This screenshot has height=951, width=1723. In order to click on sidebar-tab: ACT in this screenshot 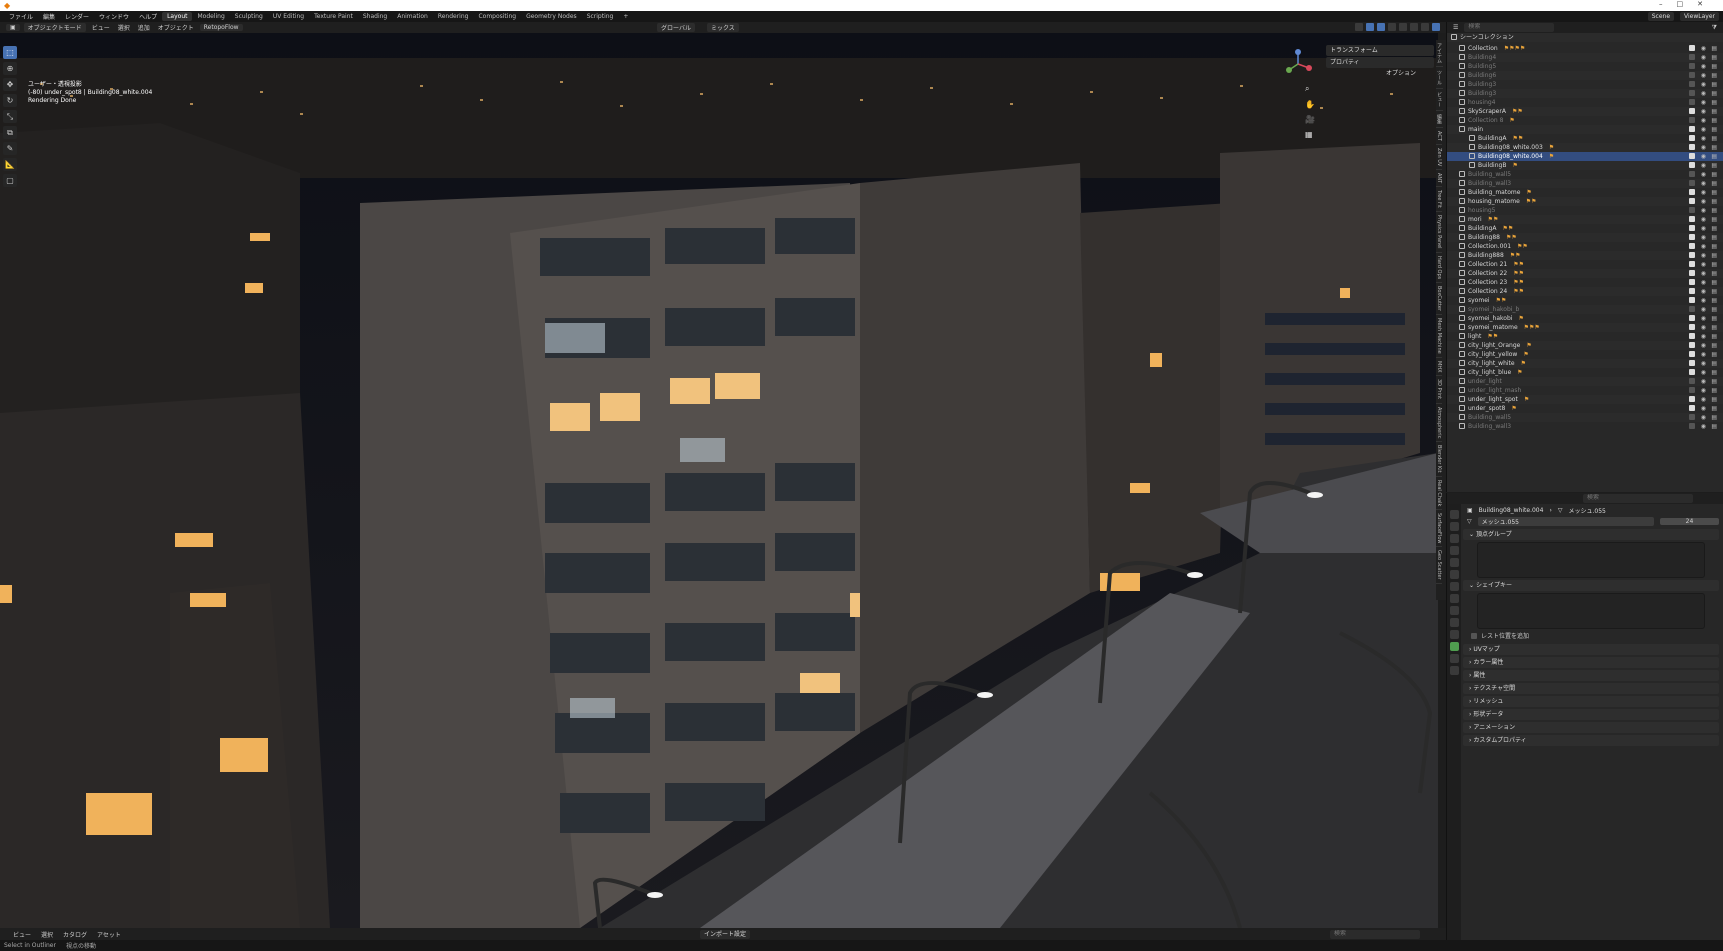, I will do `click(1439, 136)`.